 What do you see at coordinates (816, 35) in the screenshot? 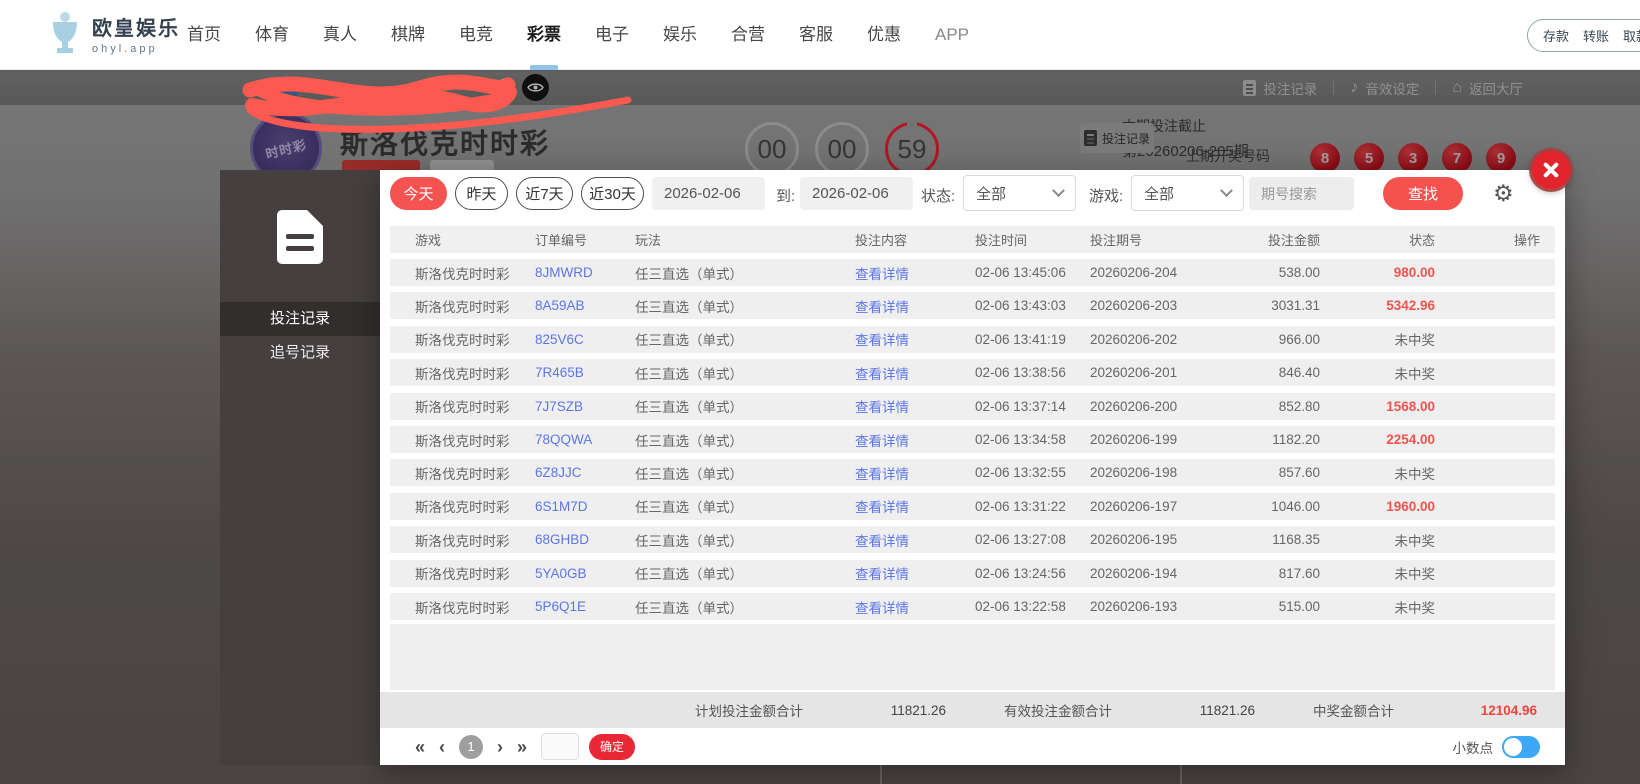
I see `nav-item-客服: 客服` at bounding box center [816, 35].